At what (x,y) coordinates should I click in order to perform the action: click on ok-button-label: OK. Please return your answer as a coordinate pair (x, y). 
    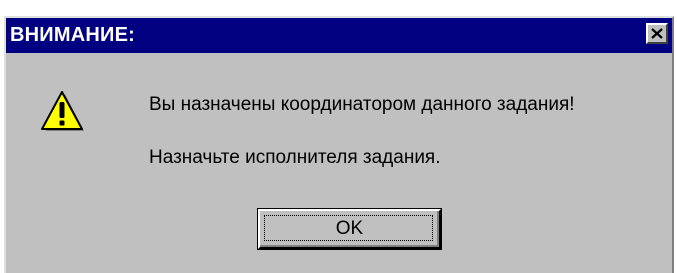
    Looking at the image, I should click on (349, 228).